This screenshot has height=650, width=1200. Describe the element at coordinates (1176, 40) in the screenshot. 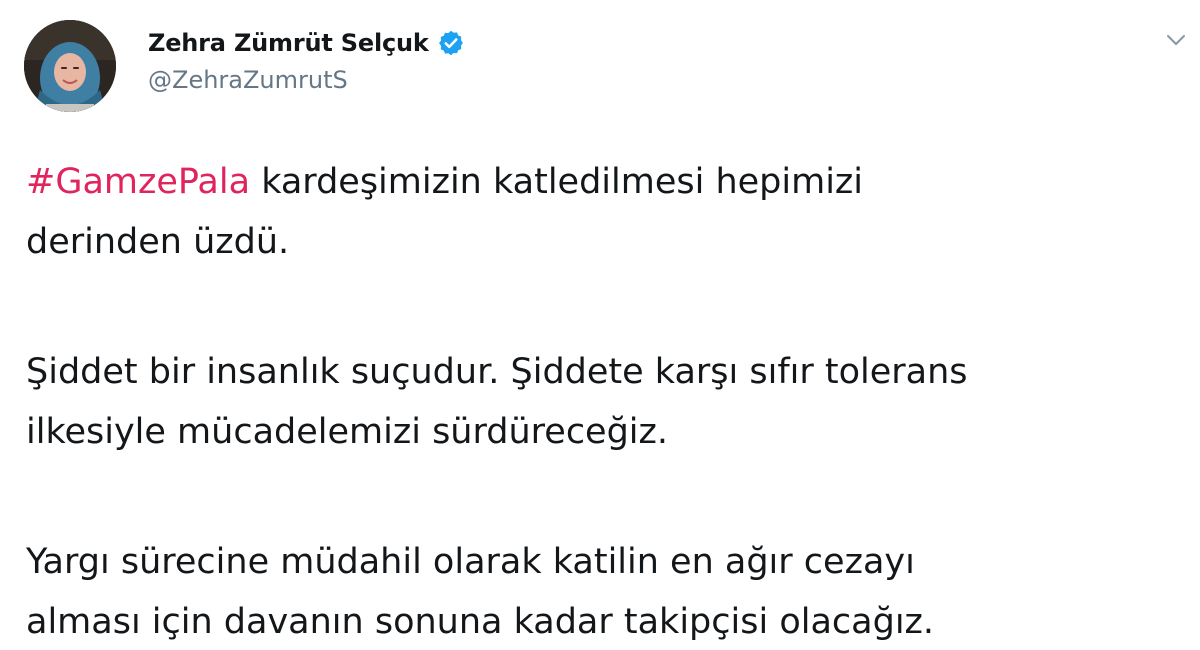

I see `chevron-down-icon` at that location.